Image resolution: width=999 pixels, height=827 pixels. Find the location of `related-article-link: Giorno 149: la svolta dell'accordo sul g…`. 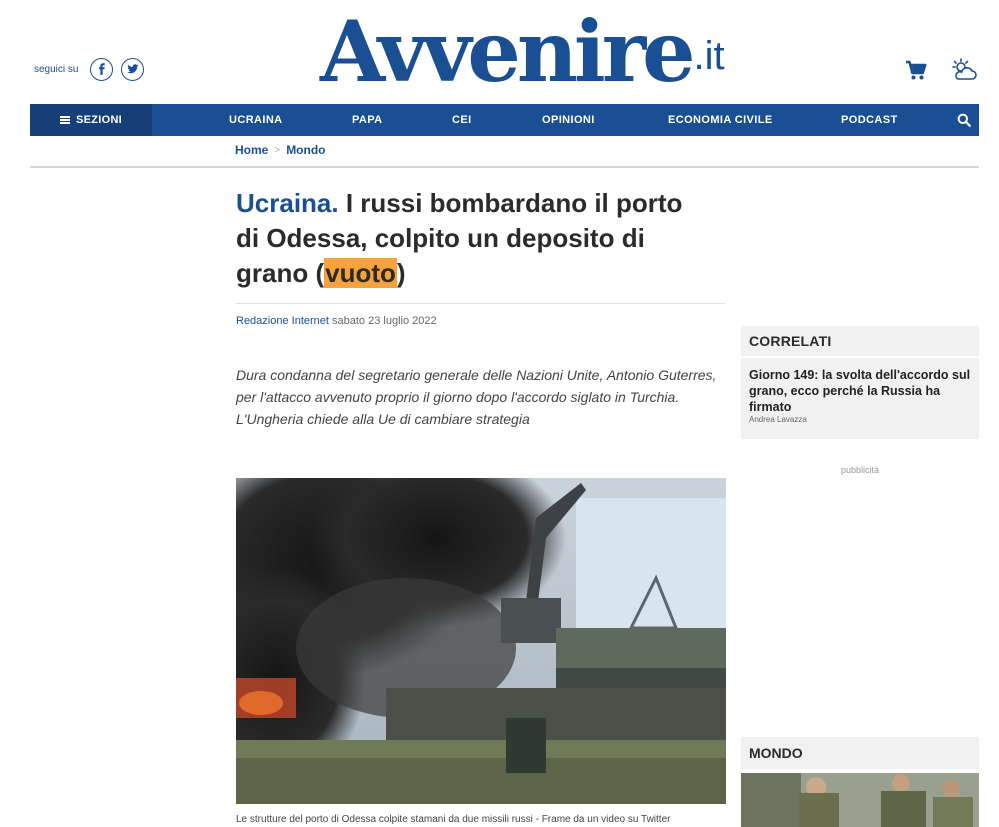

related-article-link: Giorno 149: la svolta dell'accordo sul g… is located at coordinates (861, 391).